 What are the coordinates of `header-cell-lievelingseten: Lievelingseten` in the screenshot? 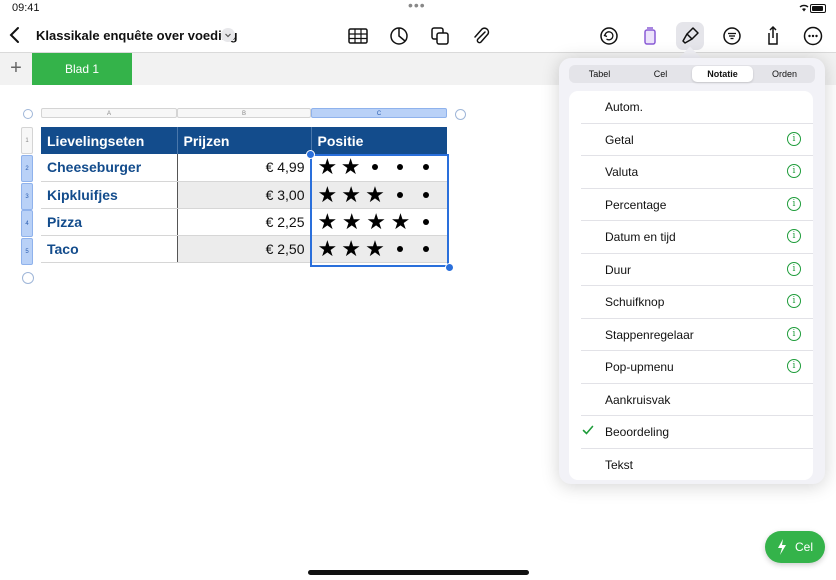 It's located at (109, 140).